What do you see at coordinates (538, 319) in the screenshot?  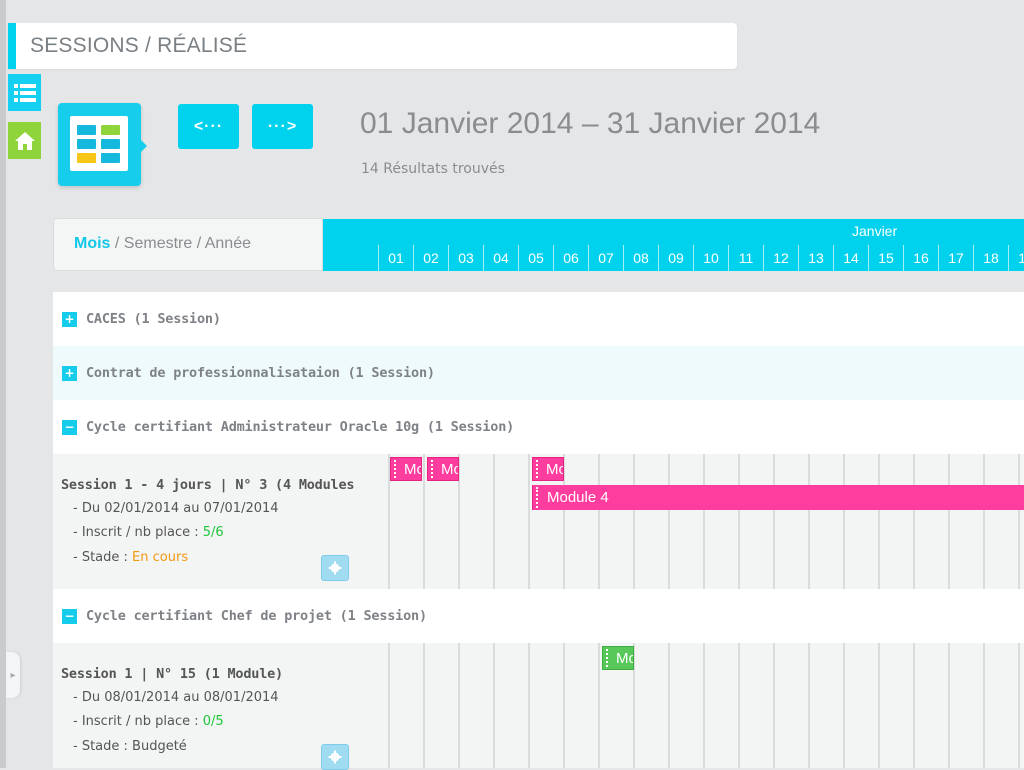 I see `group-caces: + CACES (1 Session)` at bounding box center [538, 319].